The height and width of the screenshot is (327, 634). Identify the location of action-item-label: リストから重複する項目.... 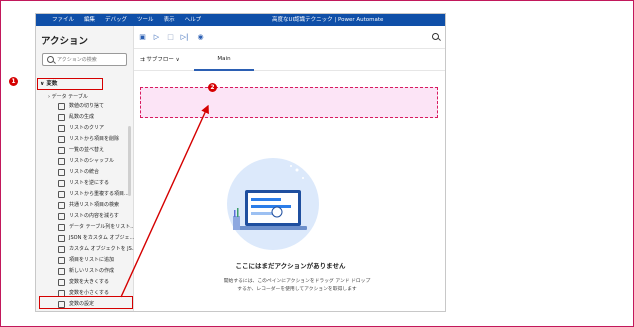
(99, 194).